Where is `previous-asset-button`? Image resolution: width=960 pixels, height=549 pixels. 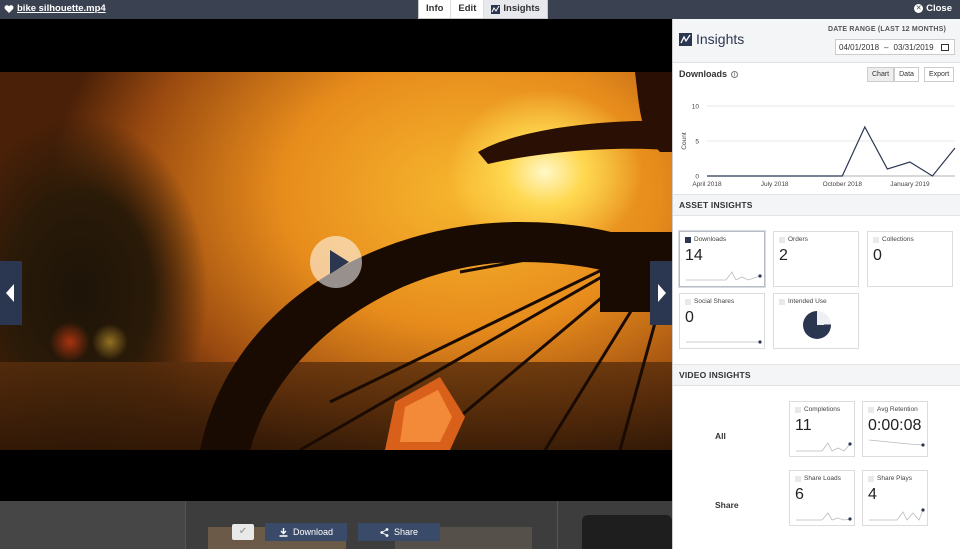 previous-asset-button is located at coordinates (11, 293).